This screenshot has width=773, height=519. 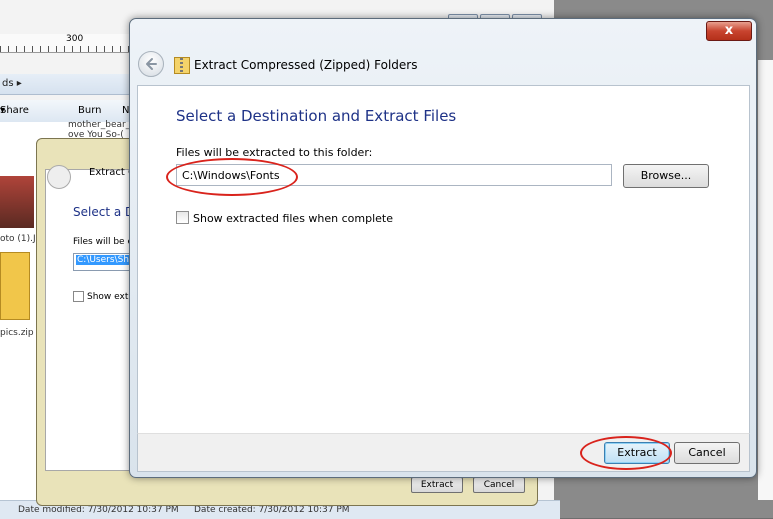 I want to click on ruler-number: 300, so click(x=75, y=39).